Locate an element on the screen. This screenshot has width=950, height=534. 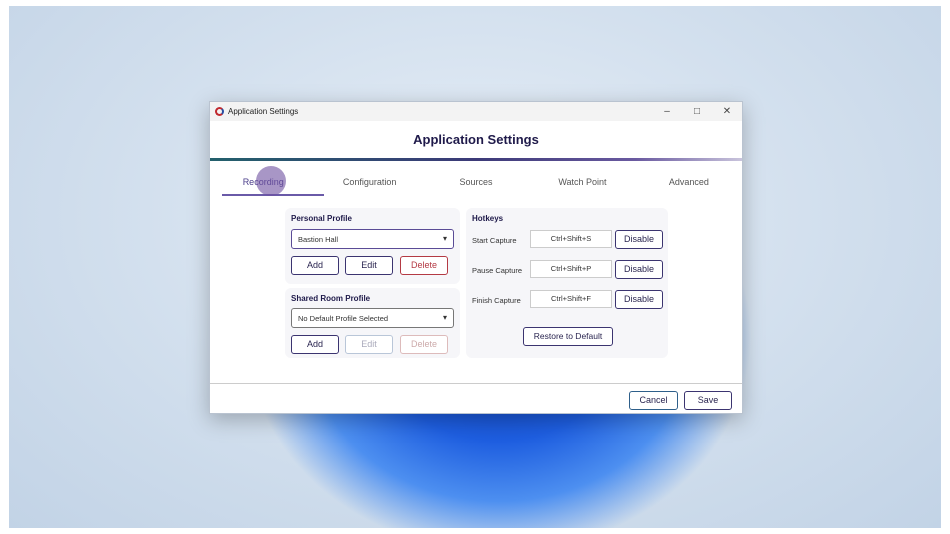
shared-profile-select: No Default Profile Selected is located at coordinates (372, 318).